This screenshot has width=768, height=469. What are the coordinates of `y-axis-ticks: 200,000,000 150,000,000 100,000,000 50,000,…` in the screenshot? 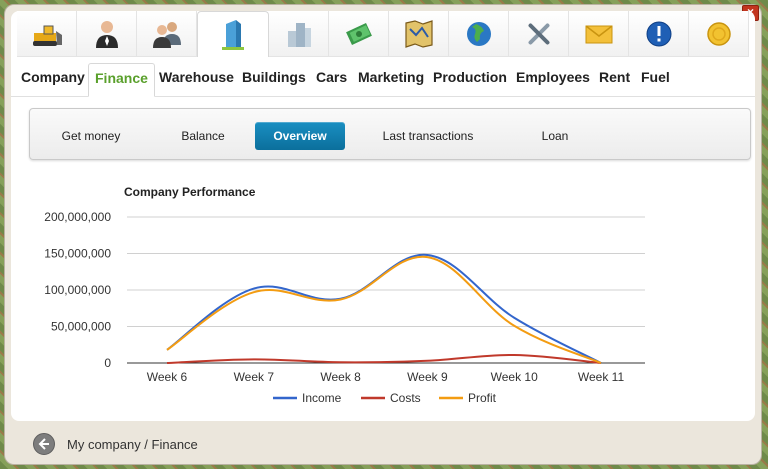 It's located at (77, 290).